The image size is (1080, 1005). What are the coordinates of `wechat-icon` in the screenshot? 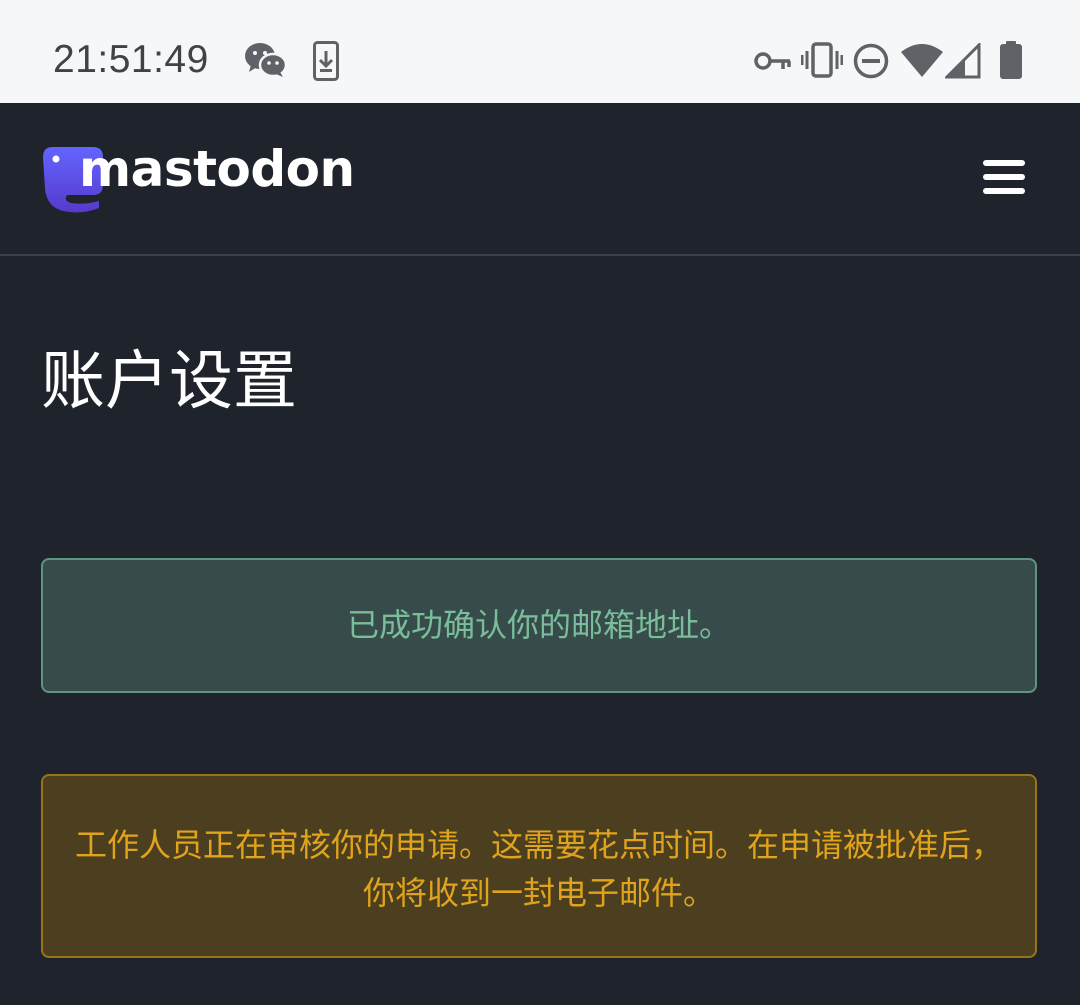 It's located at (266, 60).